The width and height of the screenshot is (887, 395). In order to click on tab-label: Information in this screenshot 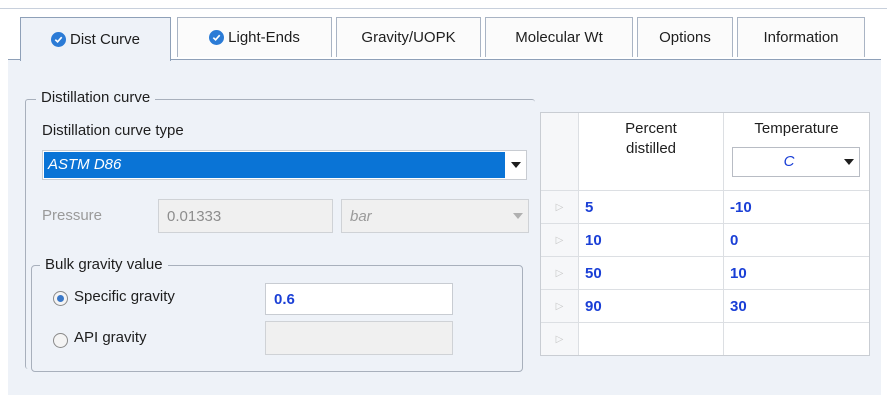, I will do `click(801, 37)`.